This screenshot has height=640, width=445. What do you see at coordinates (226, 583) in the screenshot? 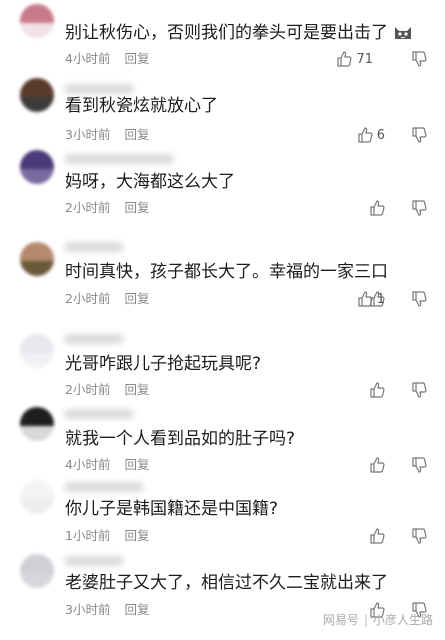
I see `comment-text: 老婆肚子又大了，相信过不久二宝就出来了` at bounding box center [226, 583].